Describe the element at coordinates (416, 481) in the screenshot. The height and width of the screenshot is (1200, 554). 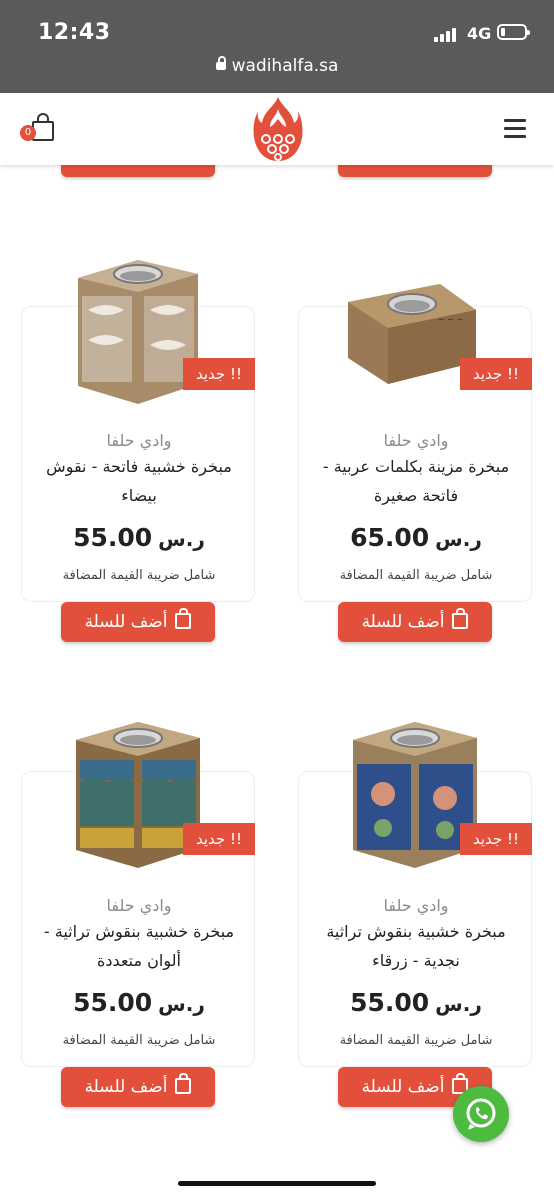
I see `product-name: مبخرة مزينة بكلمات عربية - فاتحة صغيرة` at that location.